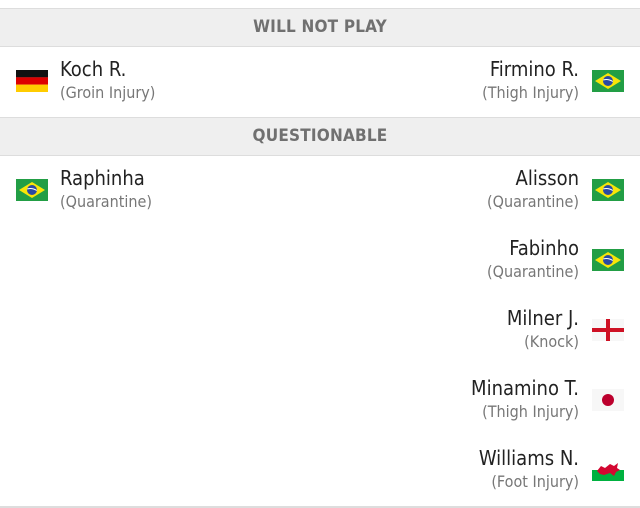  Describe the element at coordinates (608, 330) in the screenshot. I see `england-flag-icon` at that location.